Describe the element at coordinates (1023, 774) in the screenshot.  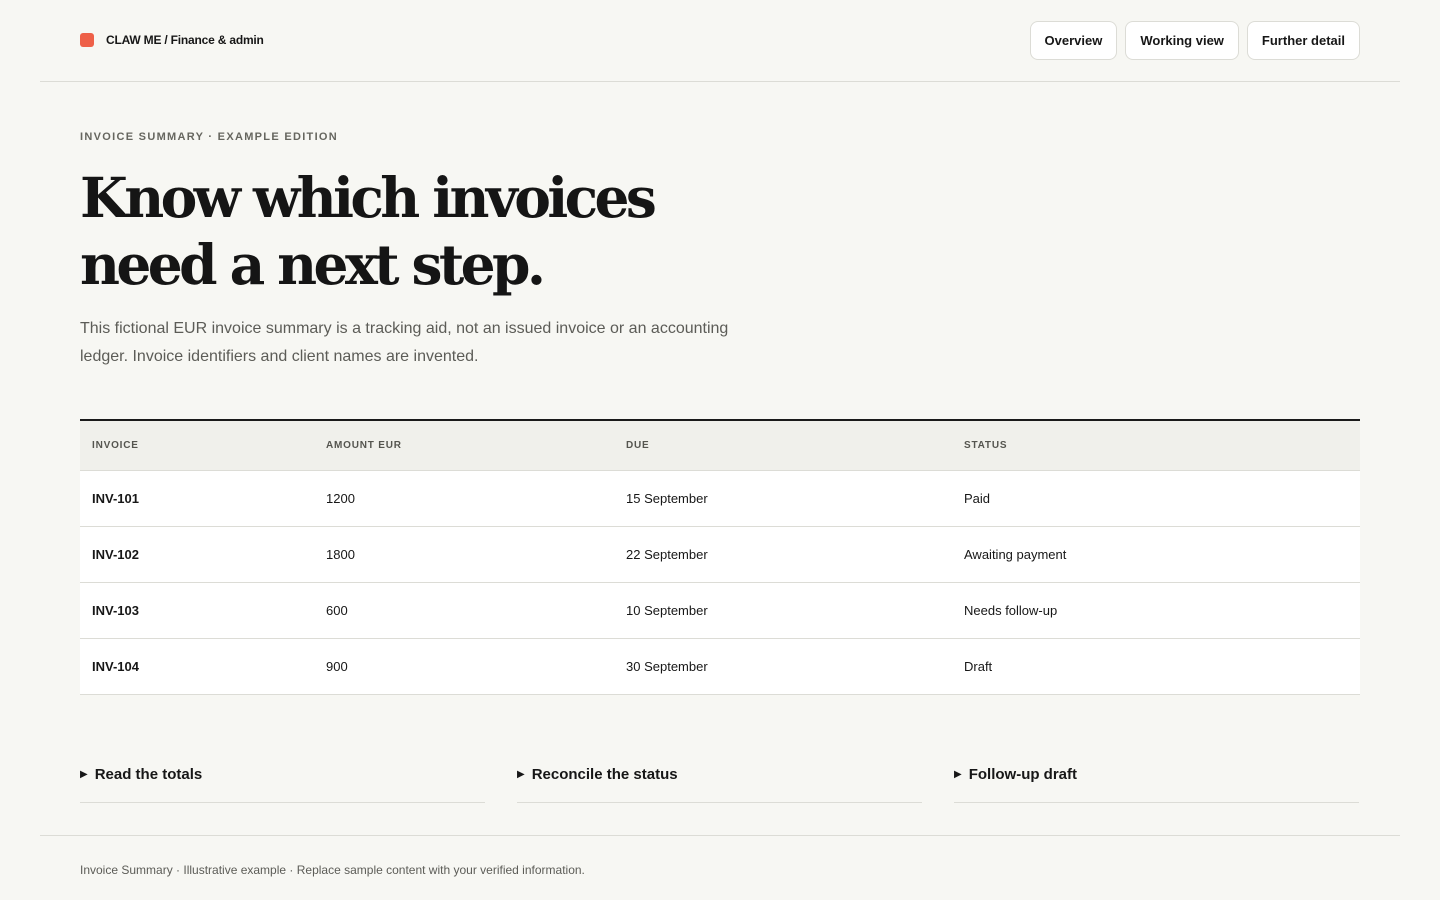
I see `disclosure-label: Follow-up draft` at that location.